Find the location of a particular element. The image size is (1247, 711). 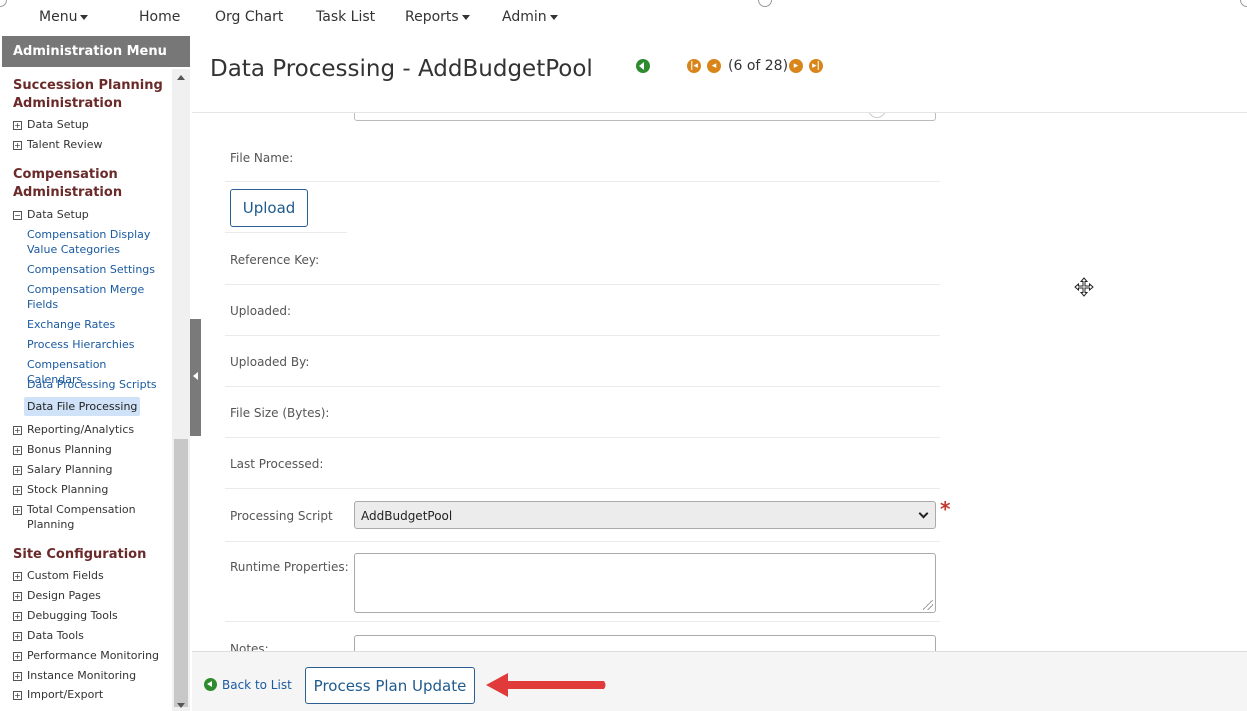

file-size-label: File Size (Bytes): is located at coordinates (280, 413).